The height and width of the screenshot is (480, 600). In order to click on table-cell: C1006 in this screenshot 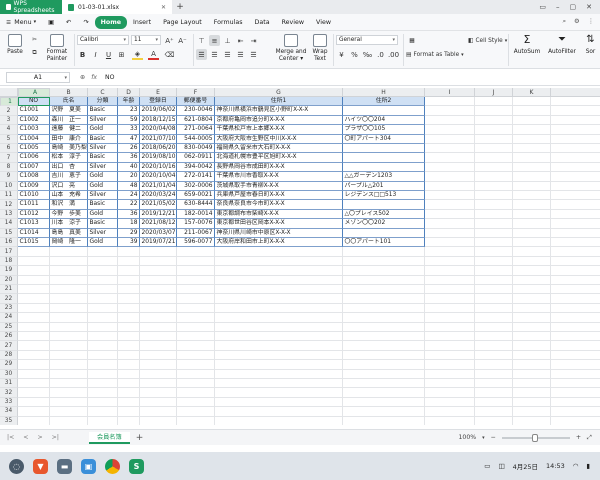, I will do `click(34, 158)`.